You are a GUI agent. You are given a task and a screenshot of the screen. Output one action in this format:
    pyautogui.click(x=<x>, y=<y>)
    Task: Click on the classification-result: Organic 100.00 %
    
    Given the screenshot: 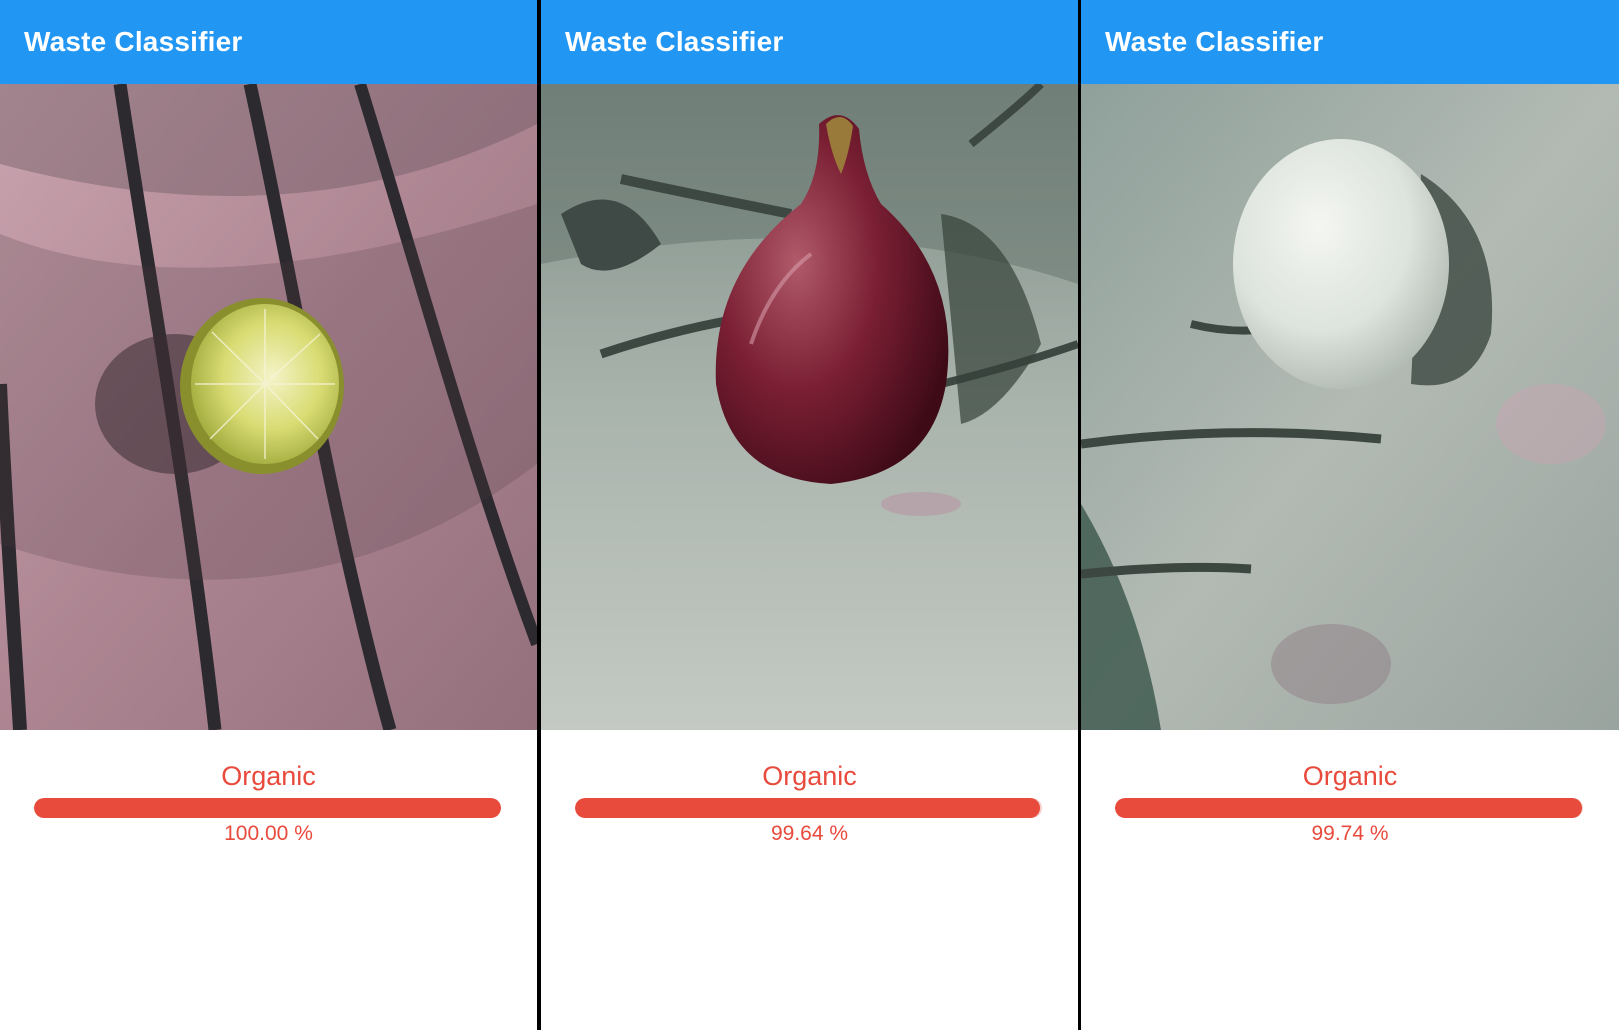 What is the action you would take?
    pyautogui.click(x=268, y=788)
    